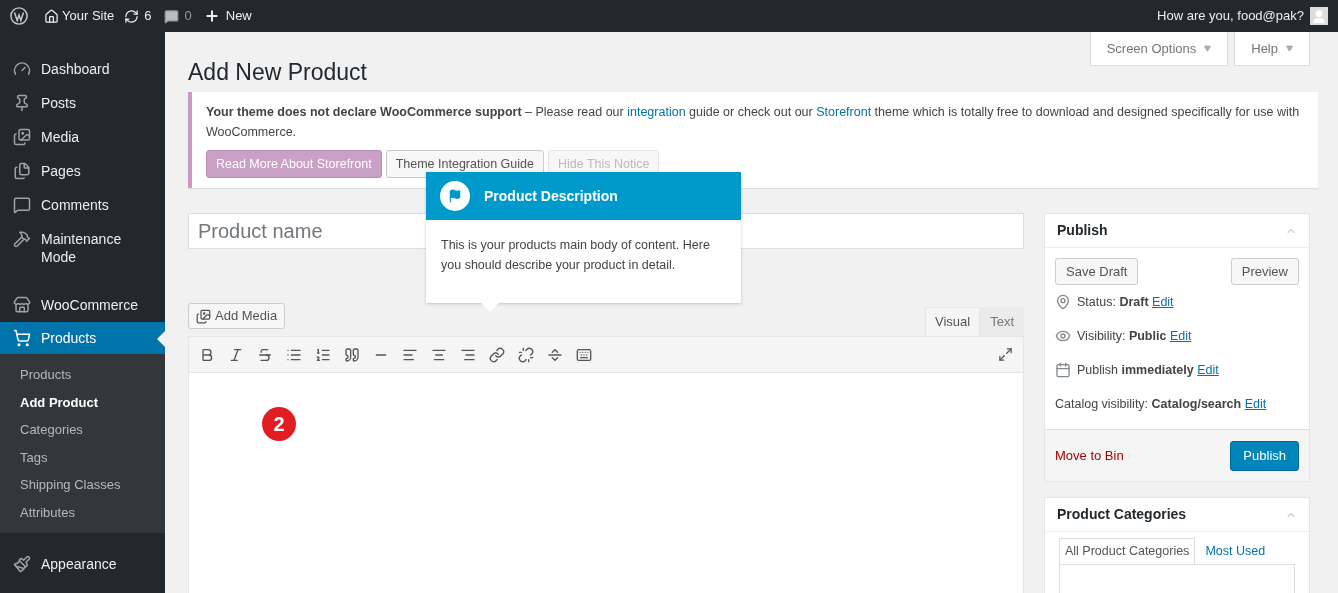 This screenshot has width=1338, height=593. What do you see at coordinates (1125, 302) in the screenshot?
I see `publish-detail: Status: Draft Edit` at bounding box center [1125, 302].